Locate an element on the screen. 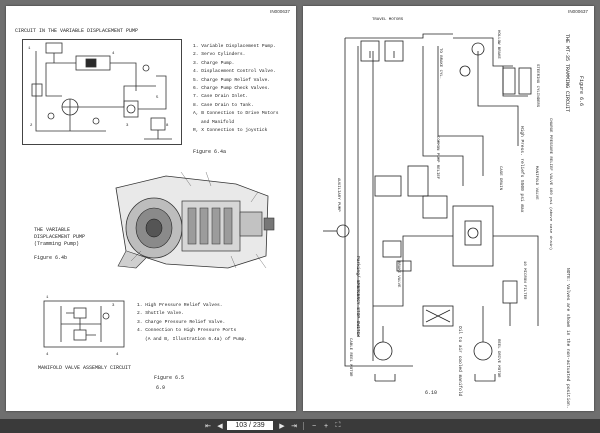 The image size is (600, 433). figure-caption-6-4a: Figure 6.4a is located at coordinates (210, 152).